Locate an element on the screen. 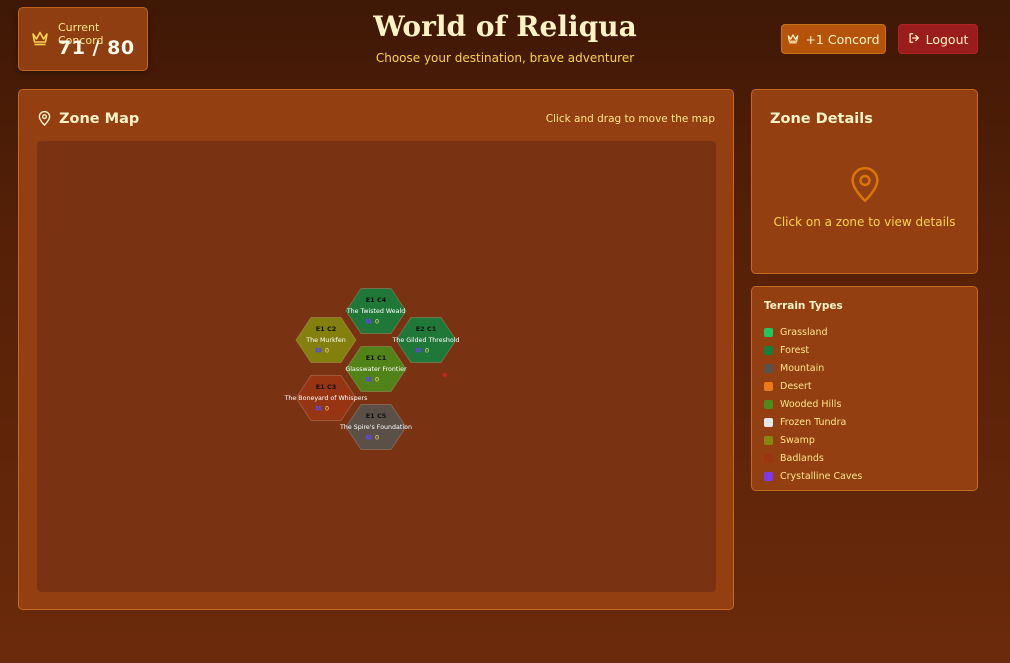 The height and width of the screenshot is (663, 1010). add-concord-label: +1 Concord is located at coordinates (842, 39).